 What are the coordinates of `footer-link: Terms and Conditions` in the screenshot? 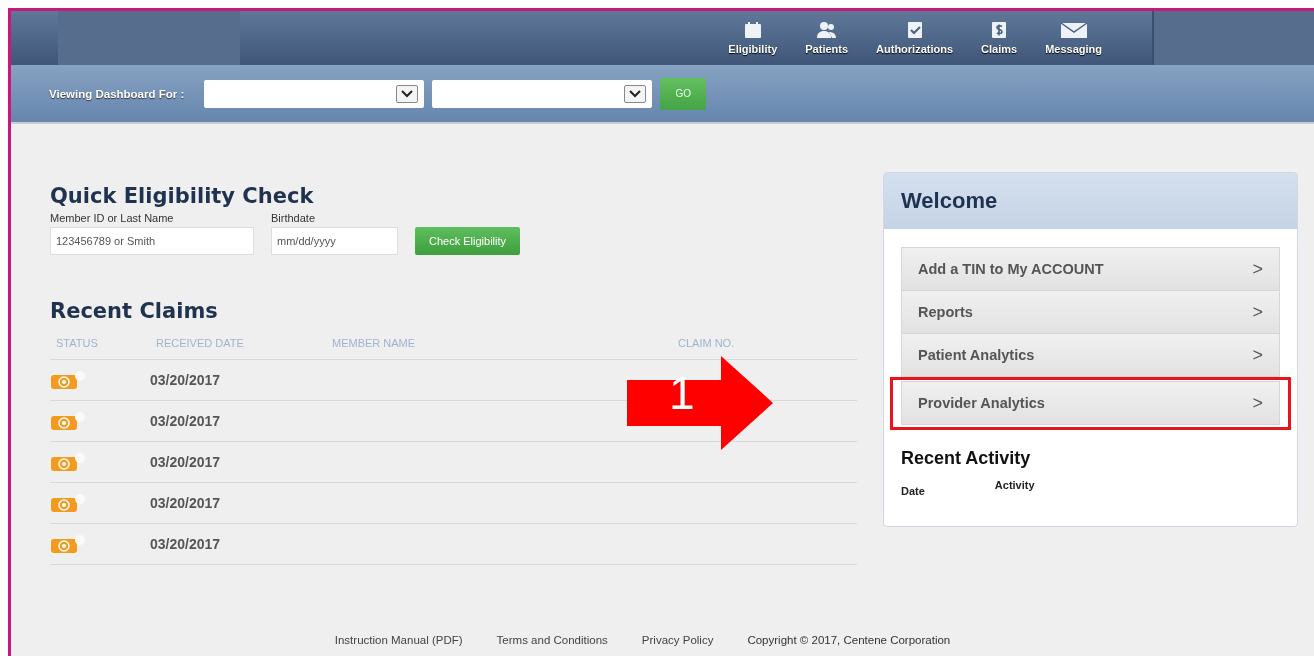 It's located at (552, 640).